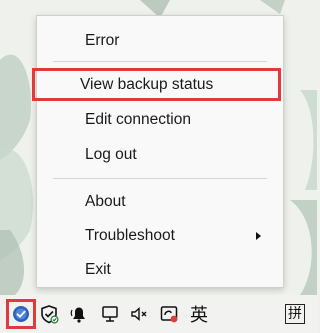  I want to click on menu-item-troubleshoot: Troubleshoot, so click(160, 235).